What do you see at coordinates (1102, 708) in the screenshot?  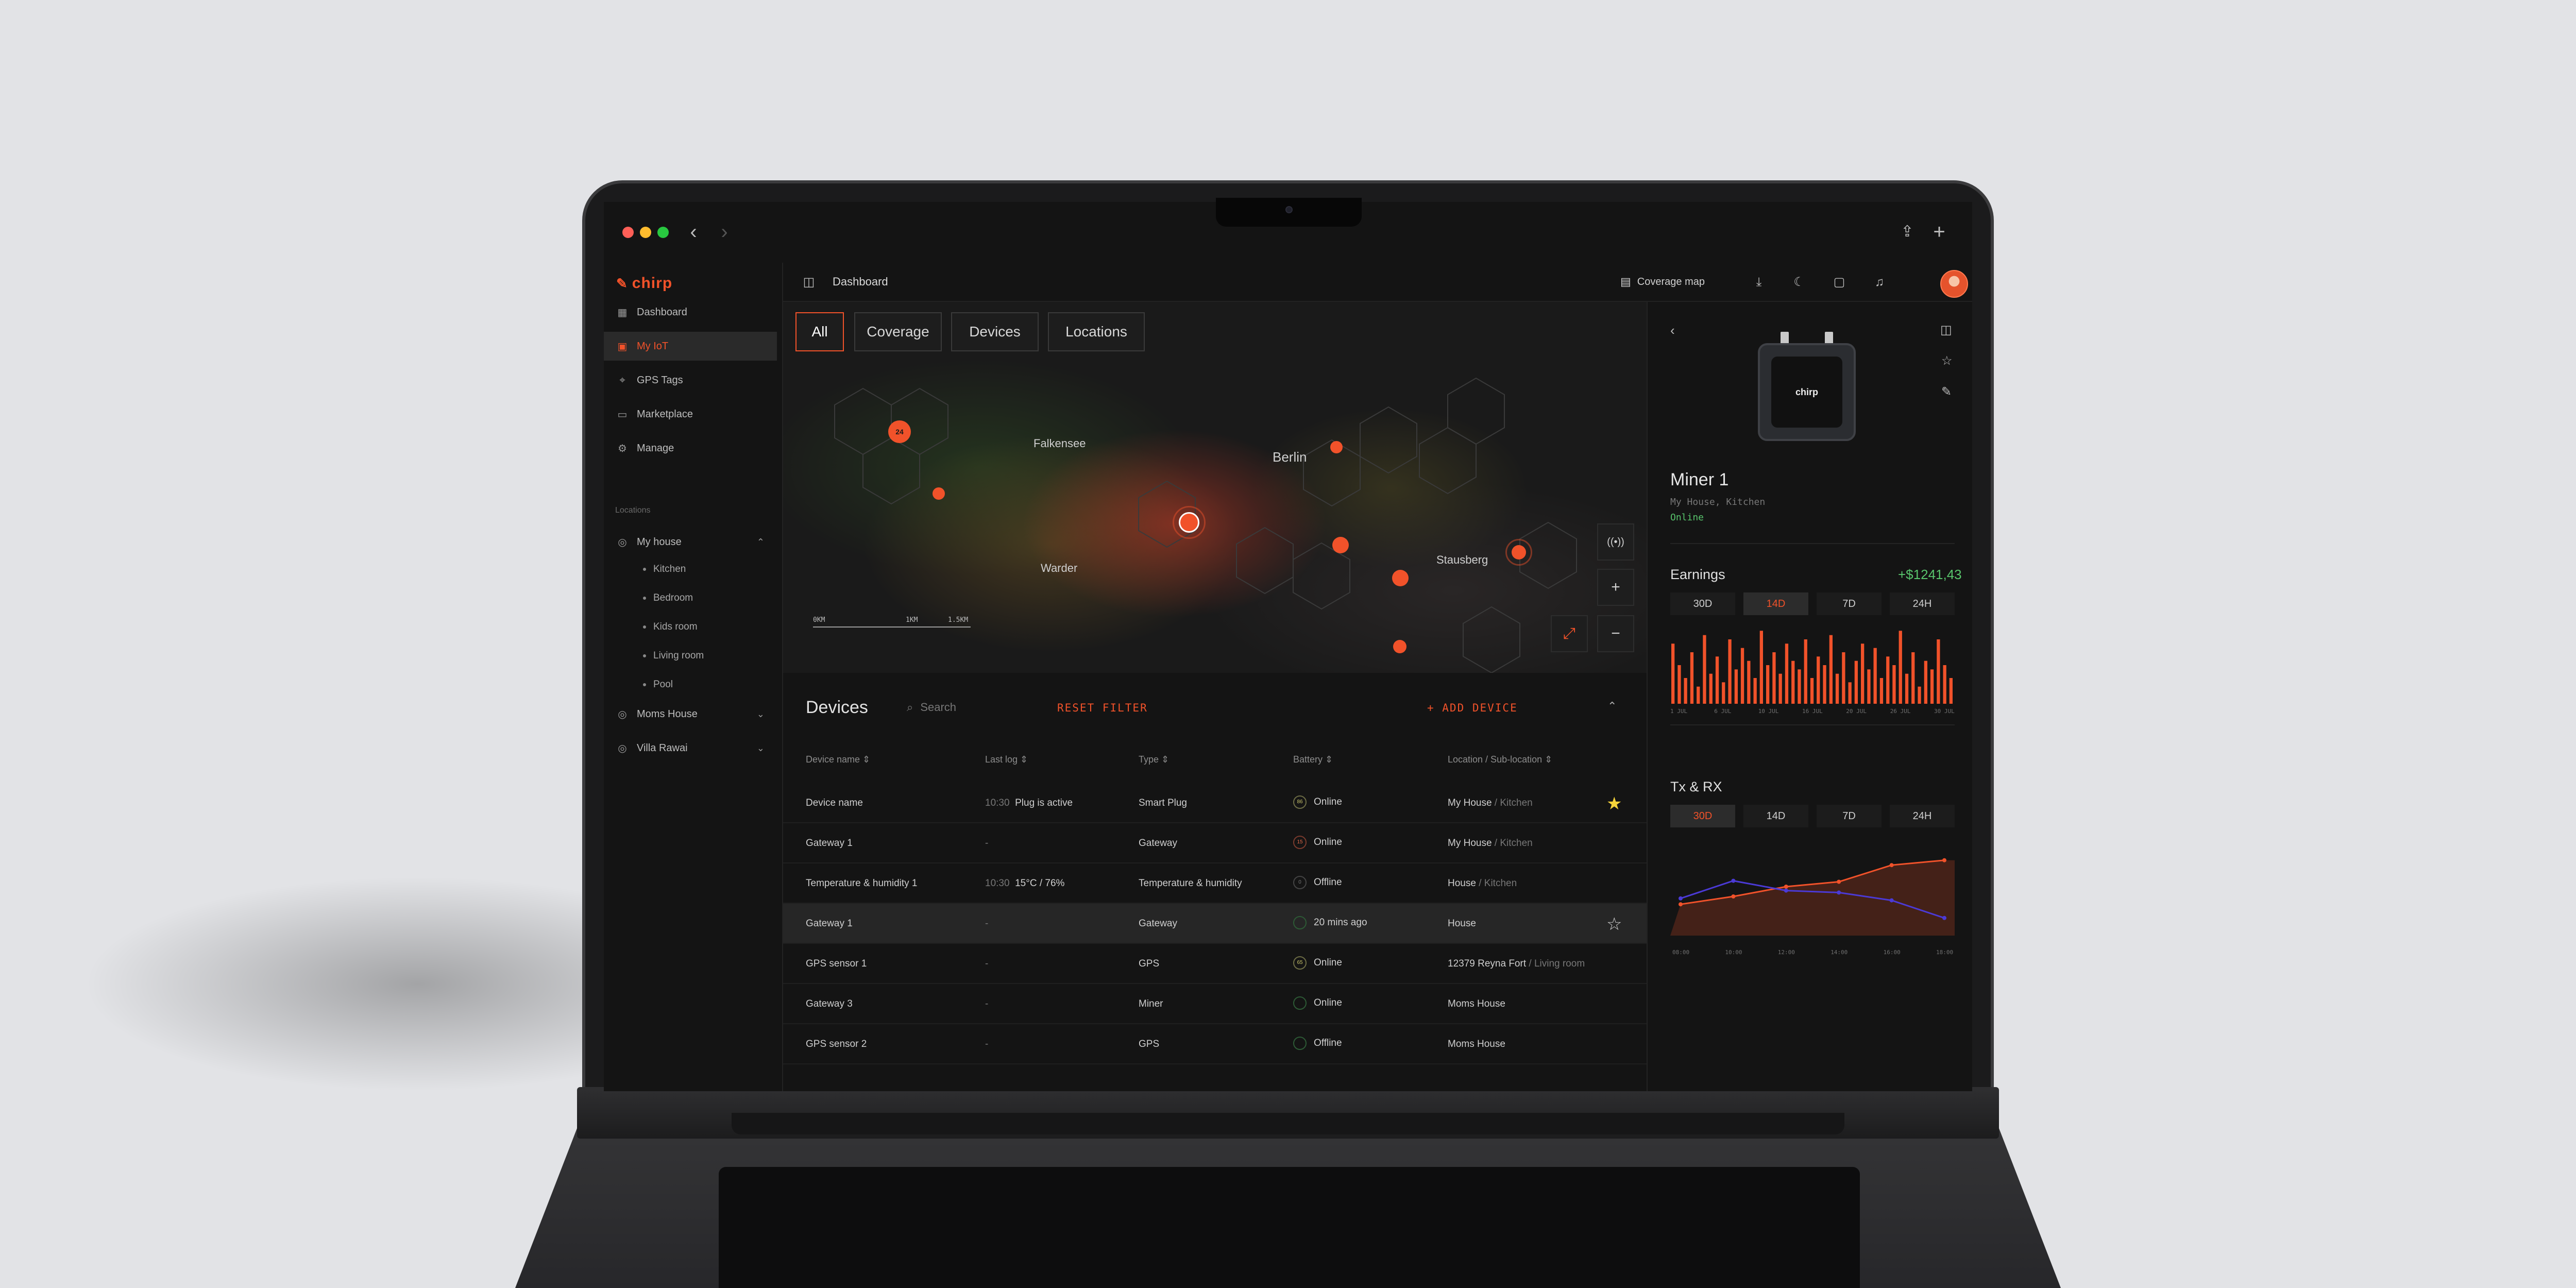 I see `reset-filter-button: RESET FILTER` at bounding box center [1102, 708].